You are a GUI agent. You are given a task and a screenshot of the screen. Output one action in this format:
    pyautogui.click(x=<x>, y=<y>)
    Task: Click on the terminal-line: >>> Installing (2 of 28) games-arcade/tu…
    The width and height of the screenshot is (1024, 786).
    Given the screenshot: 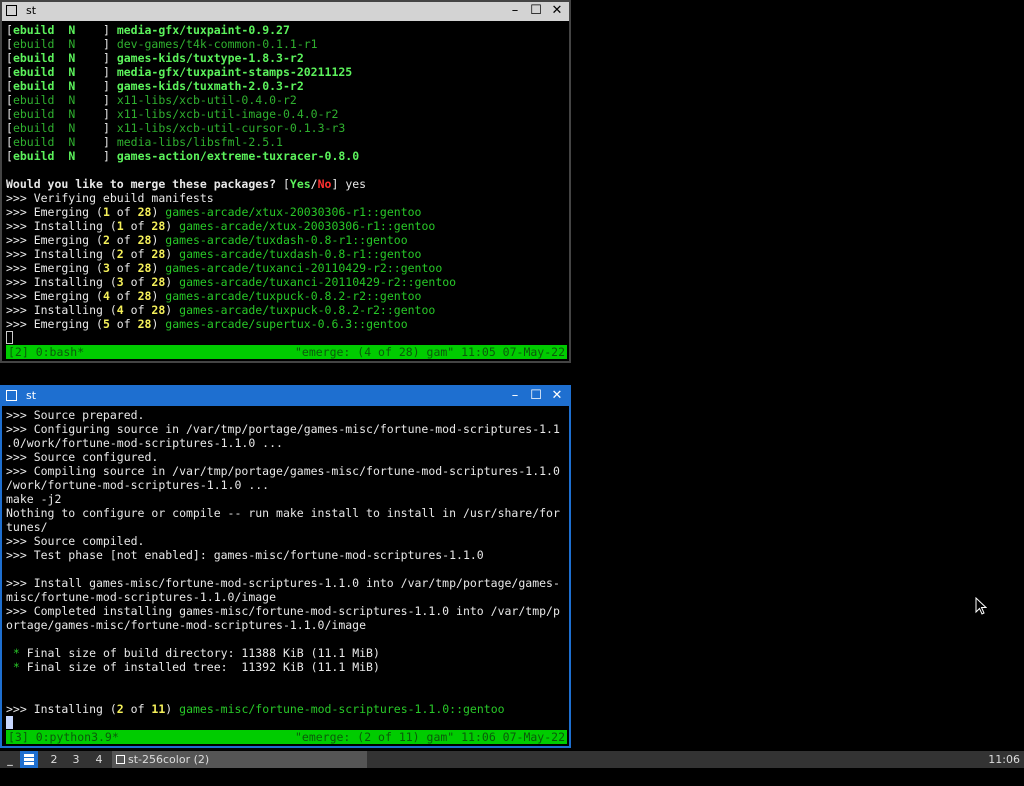 What is the action you would take?
    pyautogui.click(x=231, y=254)
    